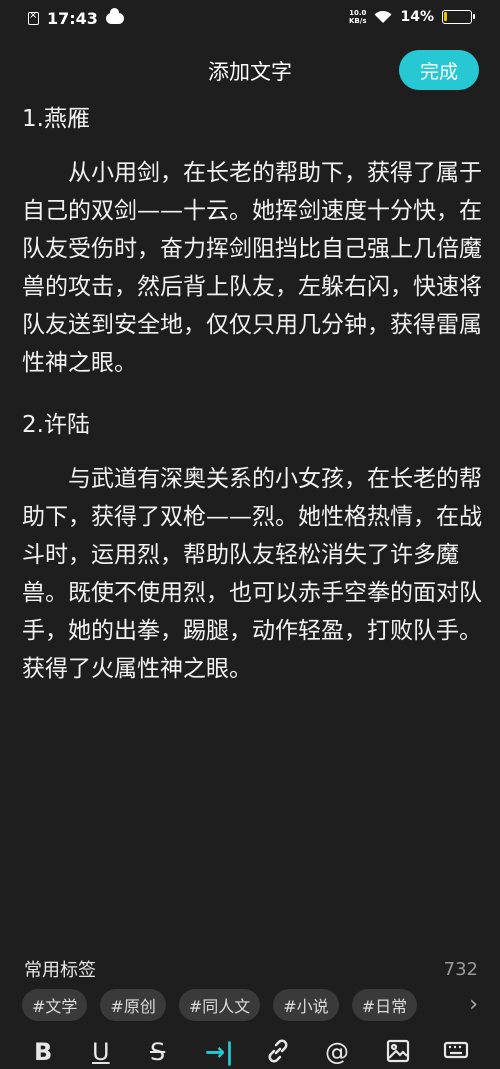 The width and height of the screenshot is (500, 1069). Describe the element at coordinates (458, 17) in the screenshot. I see `battery-icon` at that location.